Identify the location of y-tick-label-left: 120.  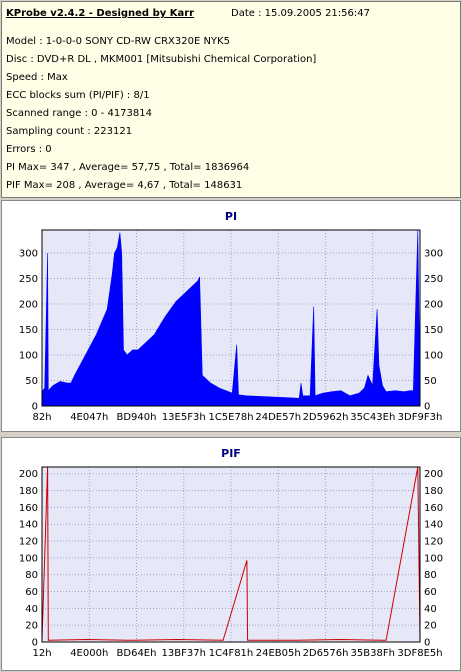
(28, 542).